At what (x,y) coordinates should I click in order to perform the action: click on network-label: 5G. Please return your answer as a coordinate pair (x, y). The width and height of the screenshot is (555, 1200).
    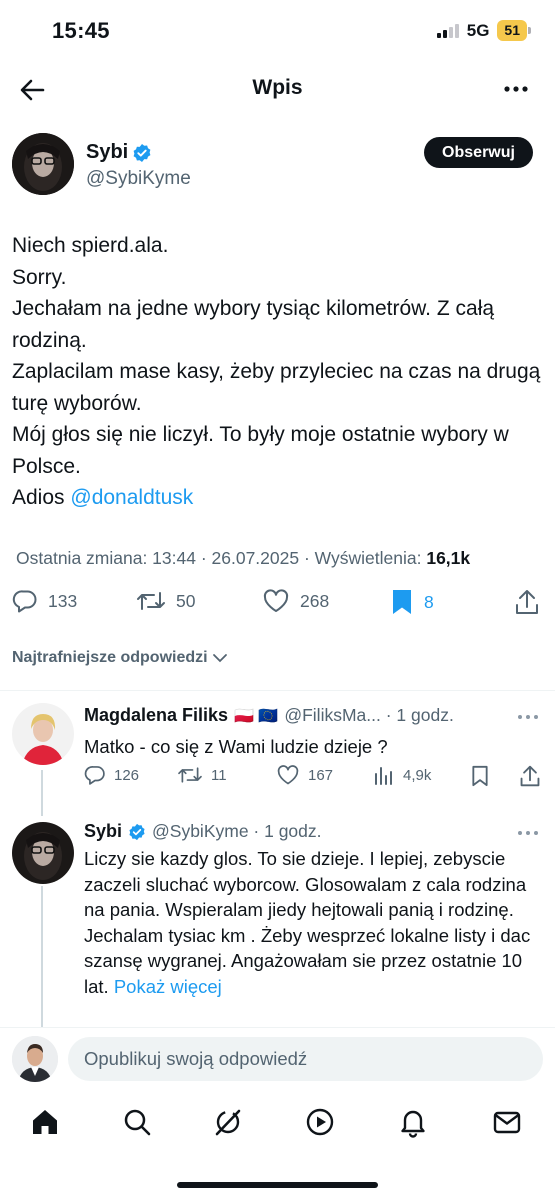
    Looking at the image, I should click on (478, 30).